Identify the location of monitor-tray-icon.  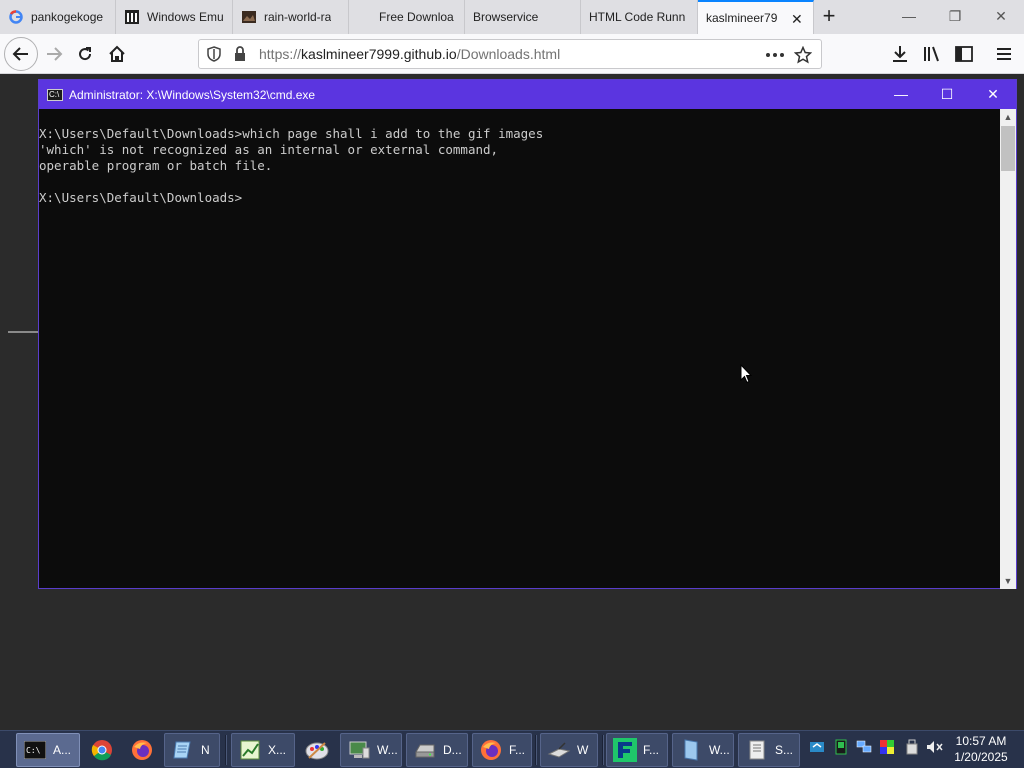
(841, 747).